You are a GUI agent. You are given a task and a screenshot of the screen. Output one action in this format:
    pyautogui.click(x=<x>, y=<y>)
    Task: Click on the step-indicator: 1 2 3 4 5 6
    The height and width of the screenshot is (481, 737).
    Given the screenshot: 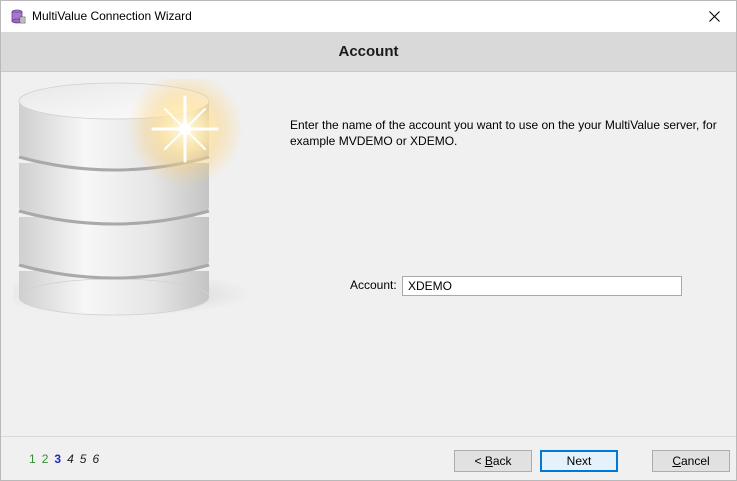 What is the action you would take?
    pyautogui.click(x=64, y=459)
    